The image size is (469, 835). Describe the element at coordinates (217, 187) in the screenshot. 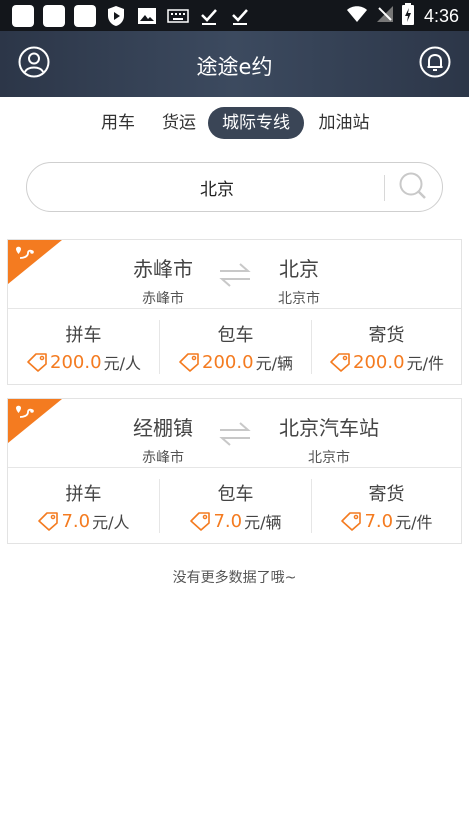

I see `search-input` at that location.